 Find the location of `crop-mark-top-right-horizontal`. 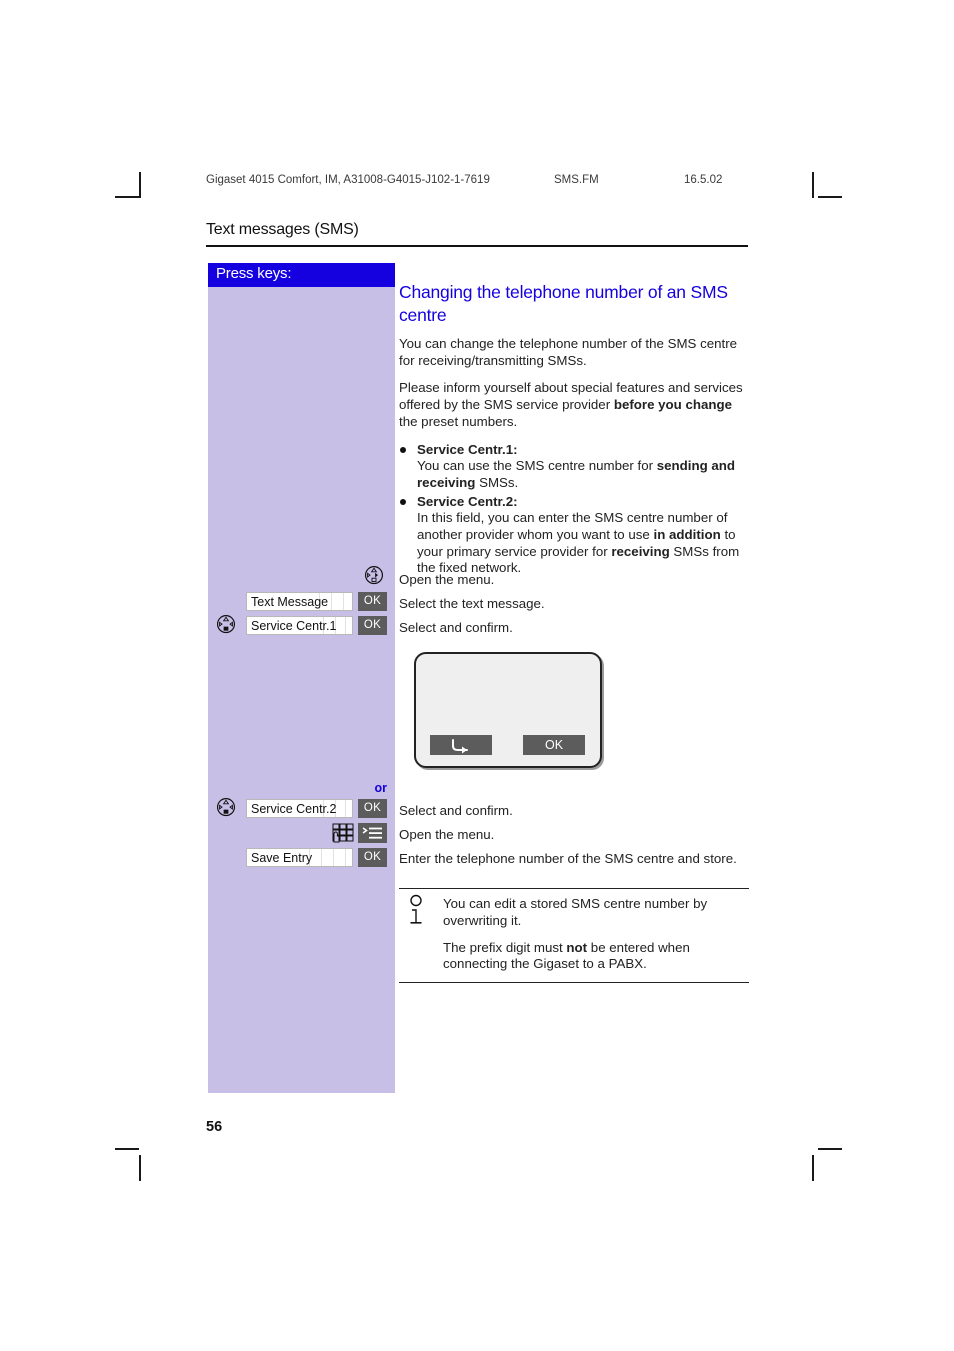

crop-mark-top-right-horizontal is located at coordinates (830, 197).